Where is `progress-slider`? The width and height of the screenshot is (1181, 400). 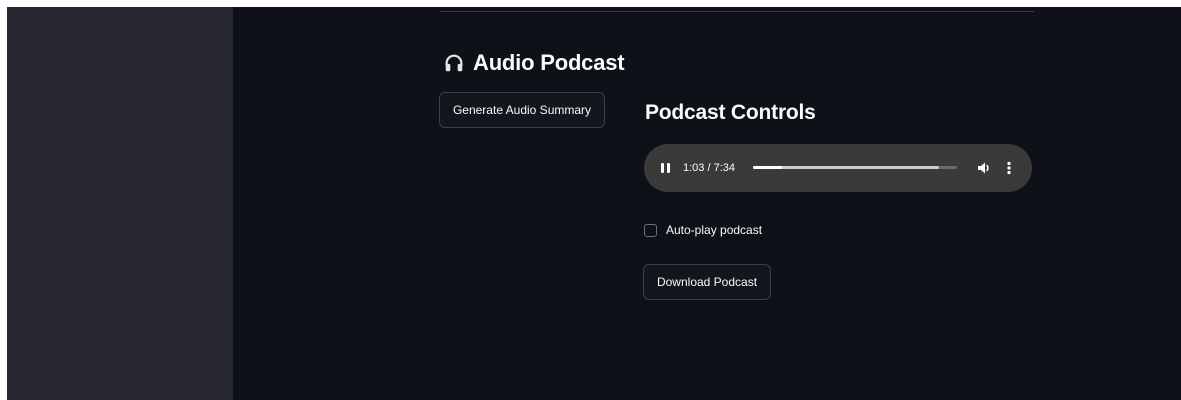 progress-slider is located at coordinates (855, 167).